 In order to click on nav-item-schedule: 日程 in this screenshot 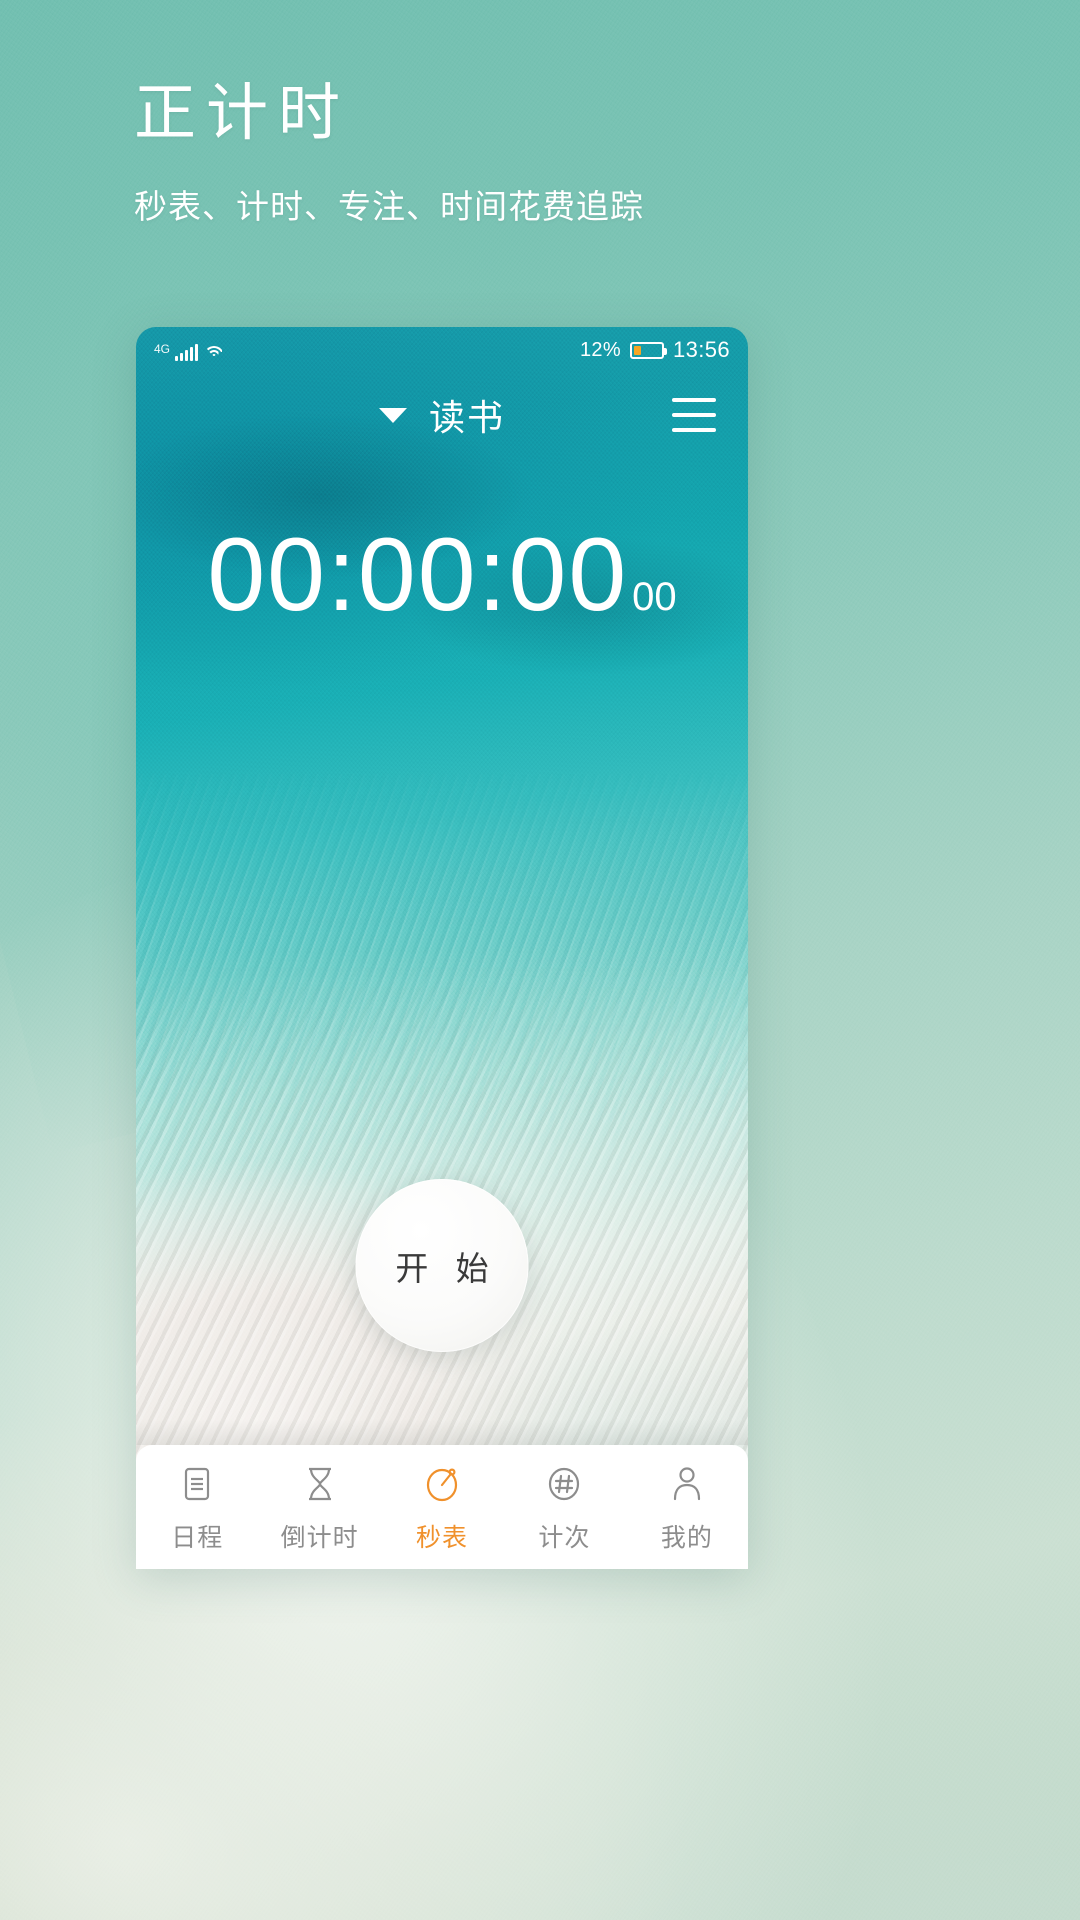, I will do `click(197, 1507)`.